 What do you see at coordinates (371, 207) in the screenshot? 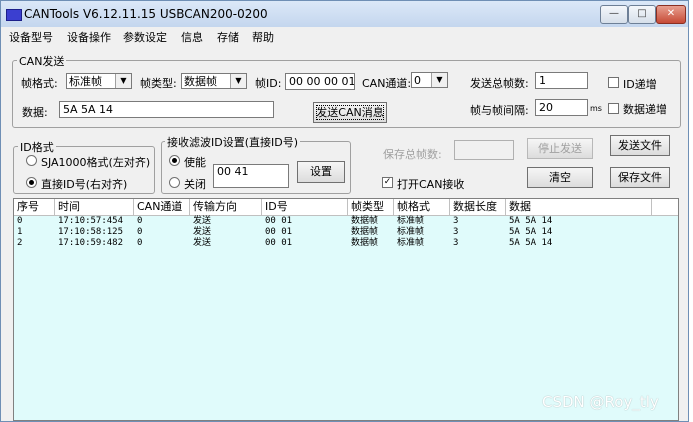
I see `column-header-frame-type: 帧类型` at bounding box center [371, 207].